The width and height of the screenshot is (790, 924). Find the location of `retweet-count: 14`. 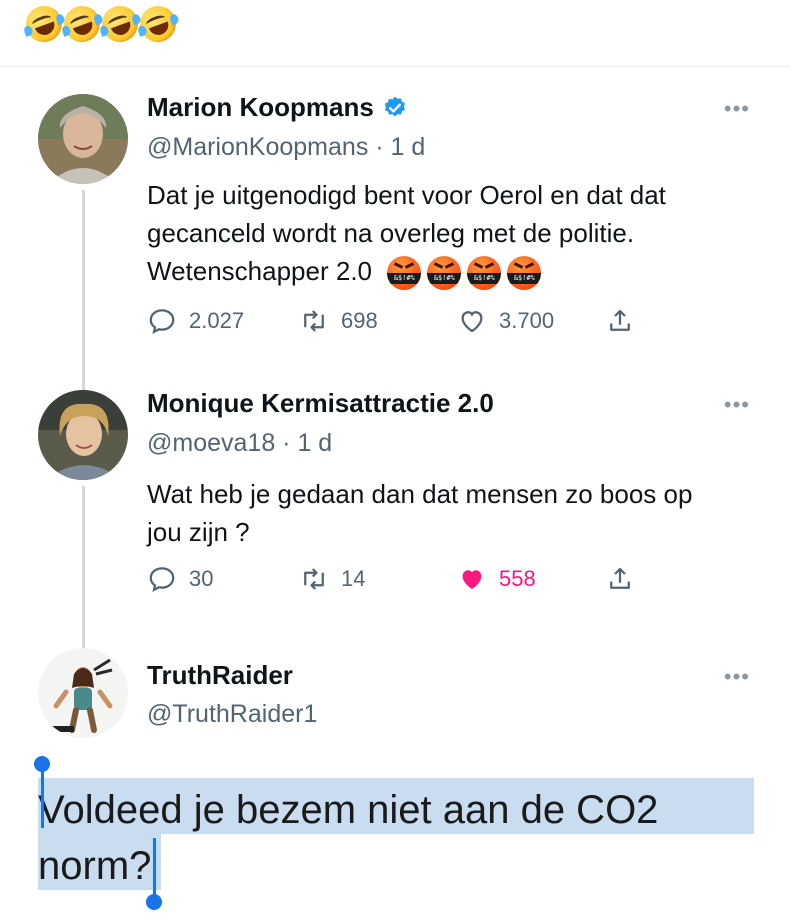

retweet-count: 14 is located at coordinates (353, 578).